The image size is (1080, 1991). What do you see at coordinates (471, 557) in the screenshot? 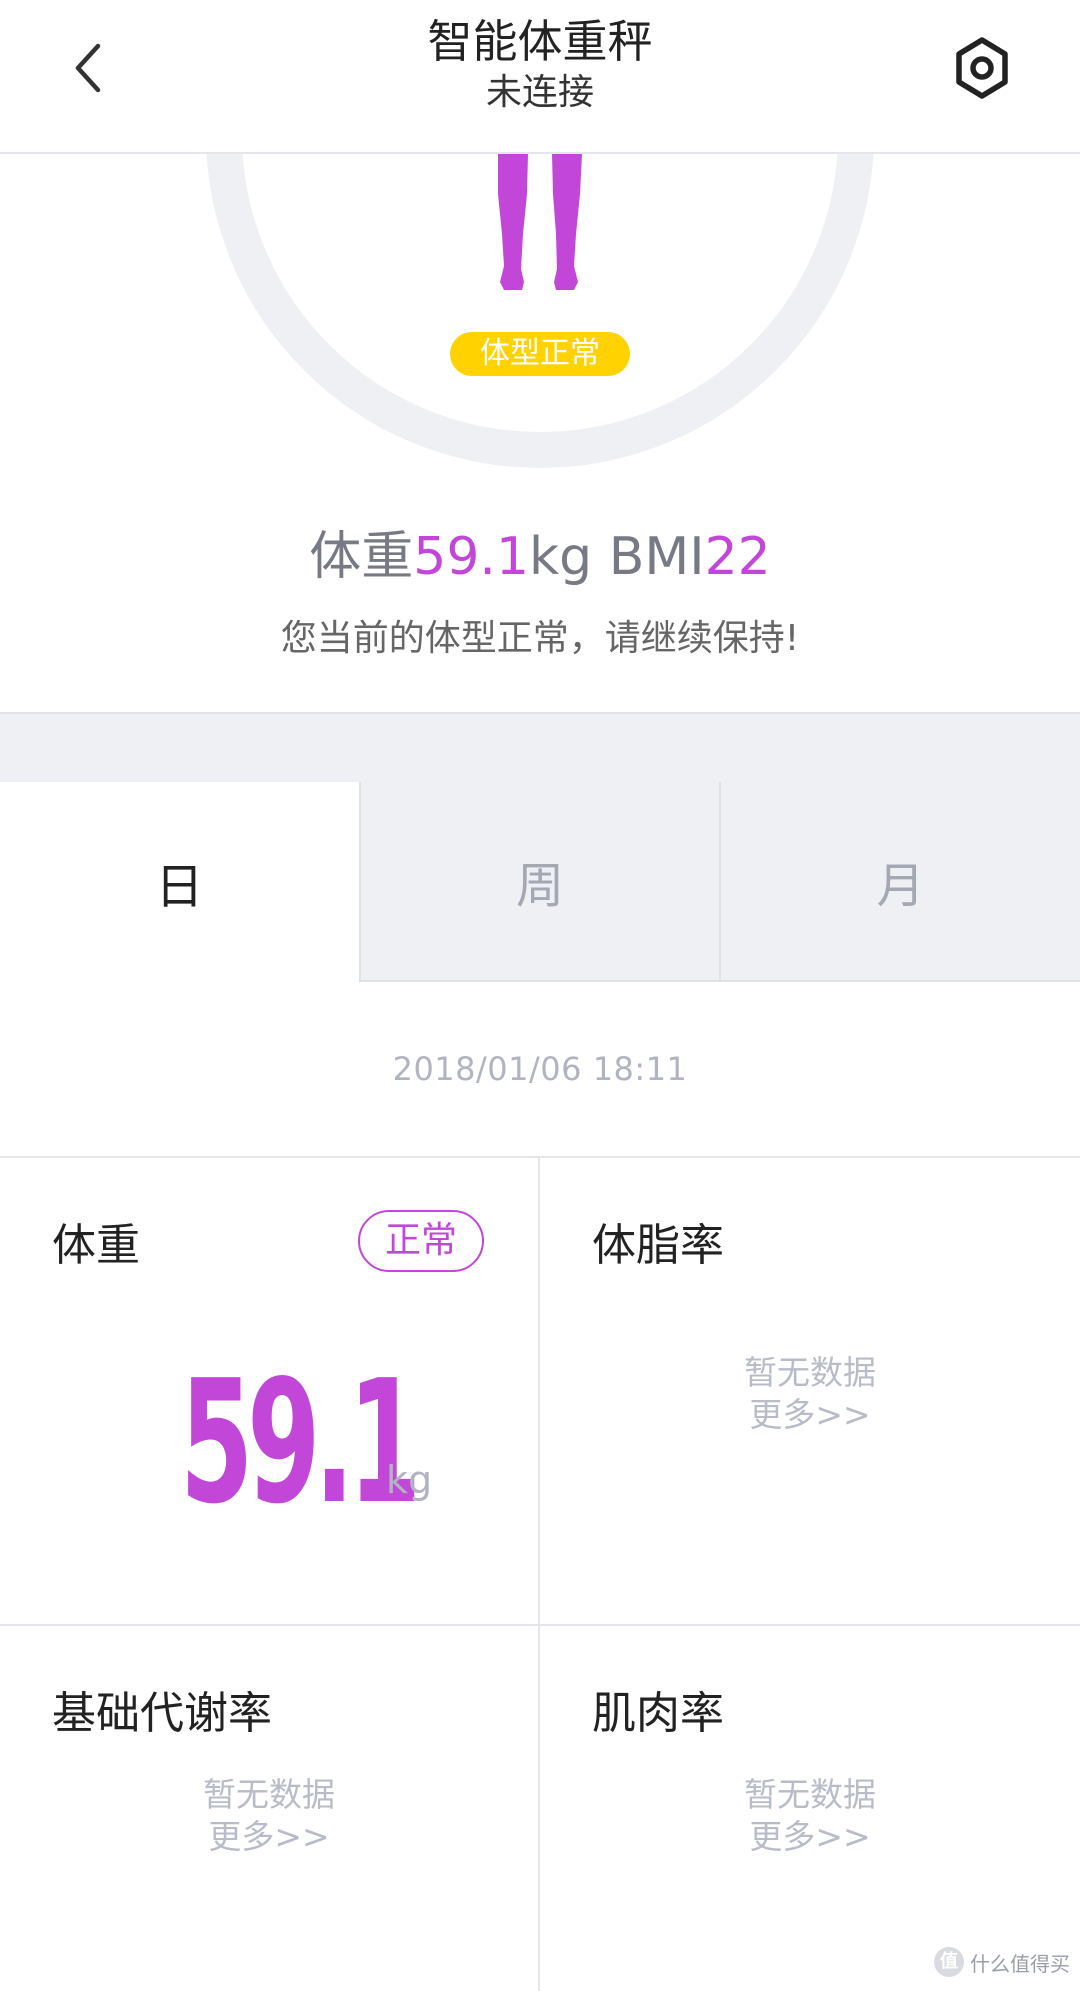
I see `weight-value: 59.1` at bounding box center [471, 557].